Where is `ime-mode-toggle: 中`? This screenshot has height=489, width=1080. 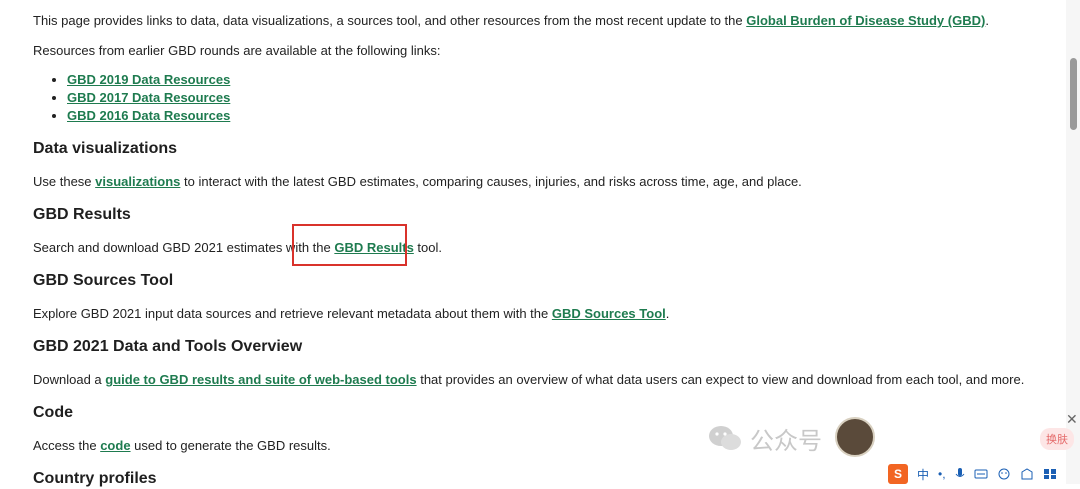 ime-mode-toggle: 中 is located at coordinates (923, 474).